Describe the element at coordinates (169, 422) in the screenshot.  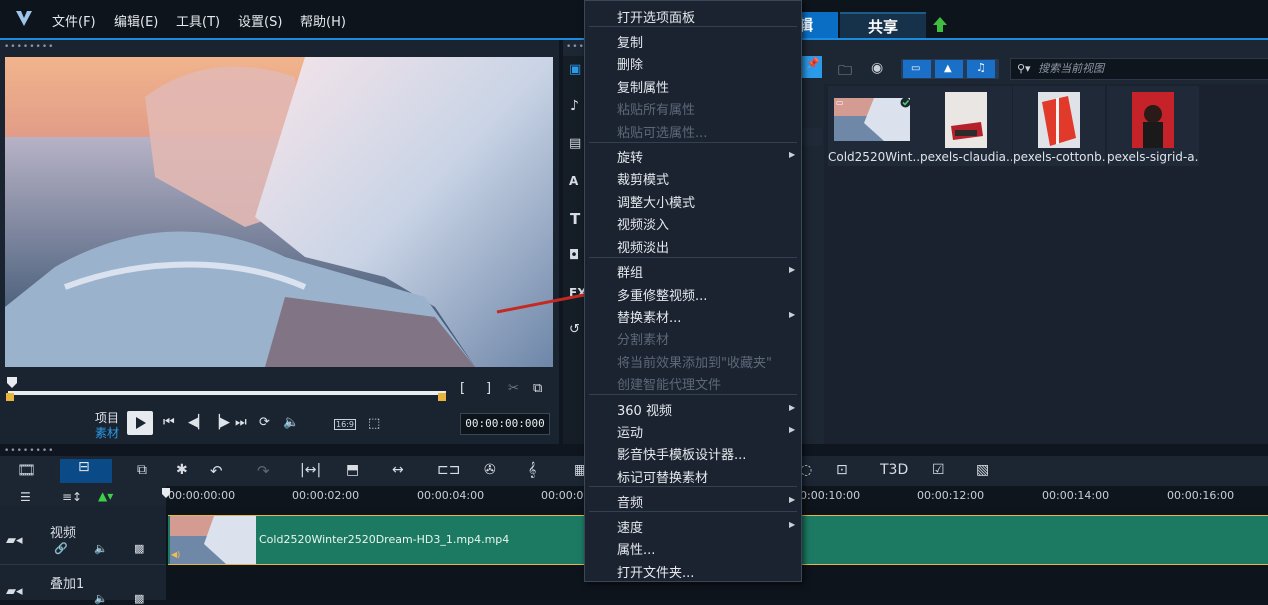
I see `goto-start-icon: ⏮` at that location.